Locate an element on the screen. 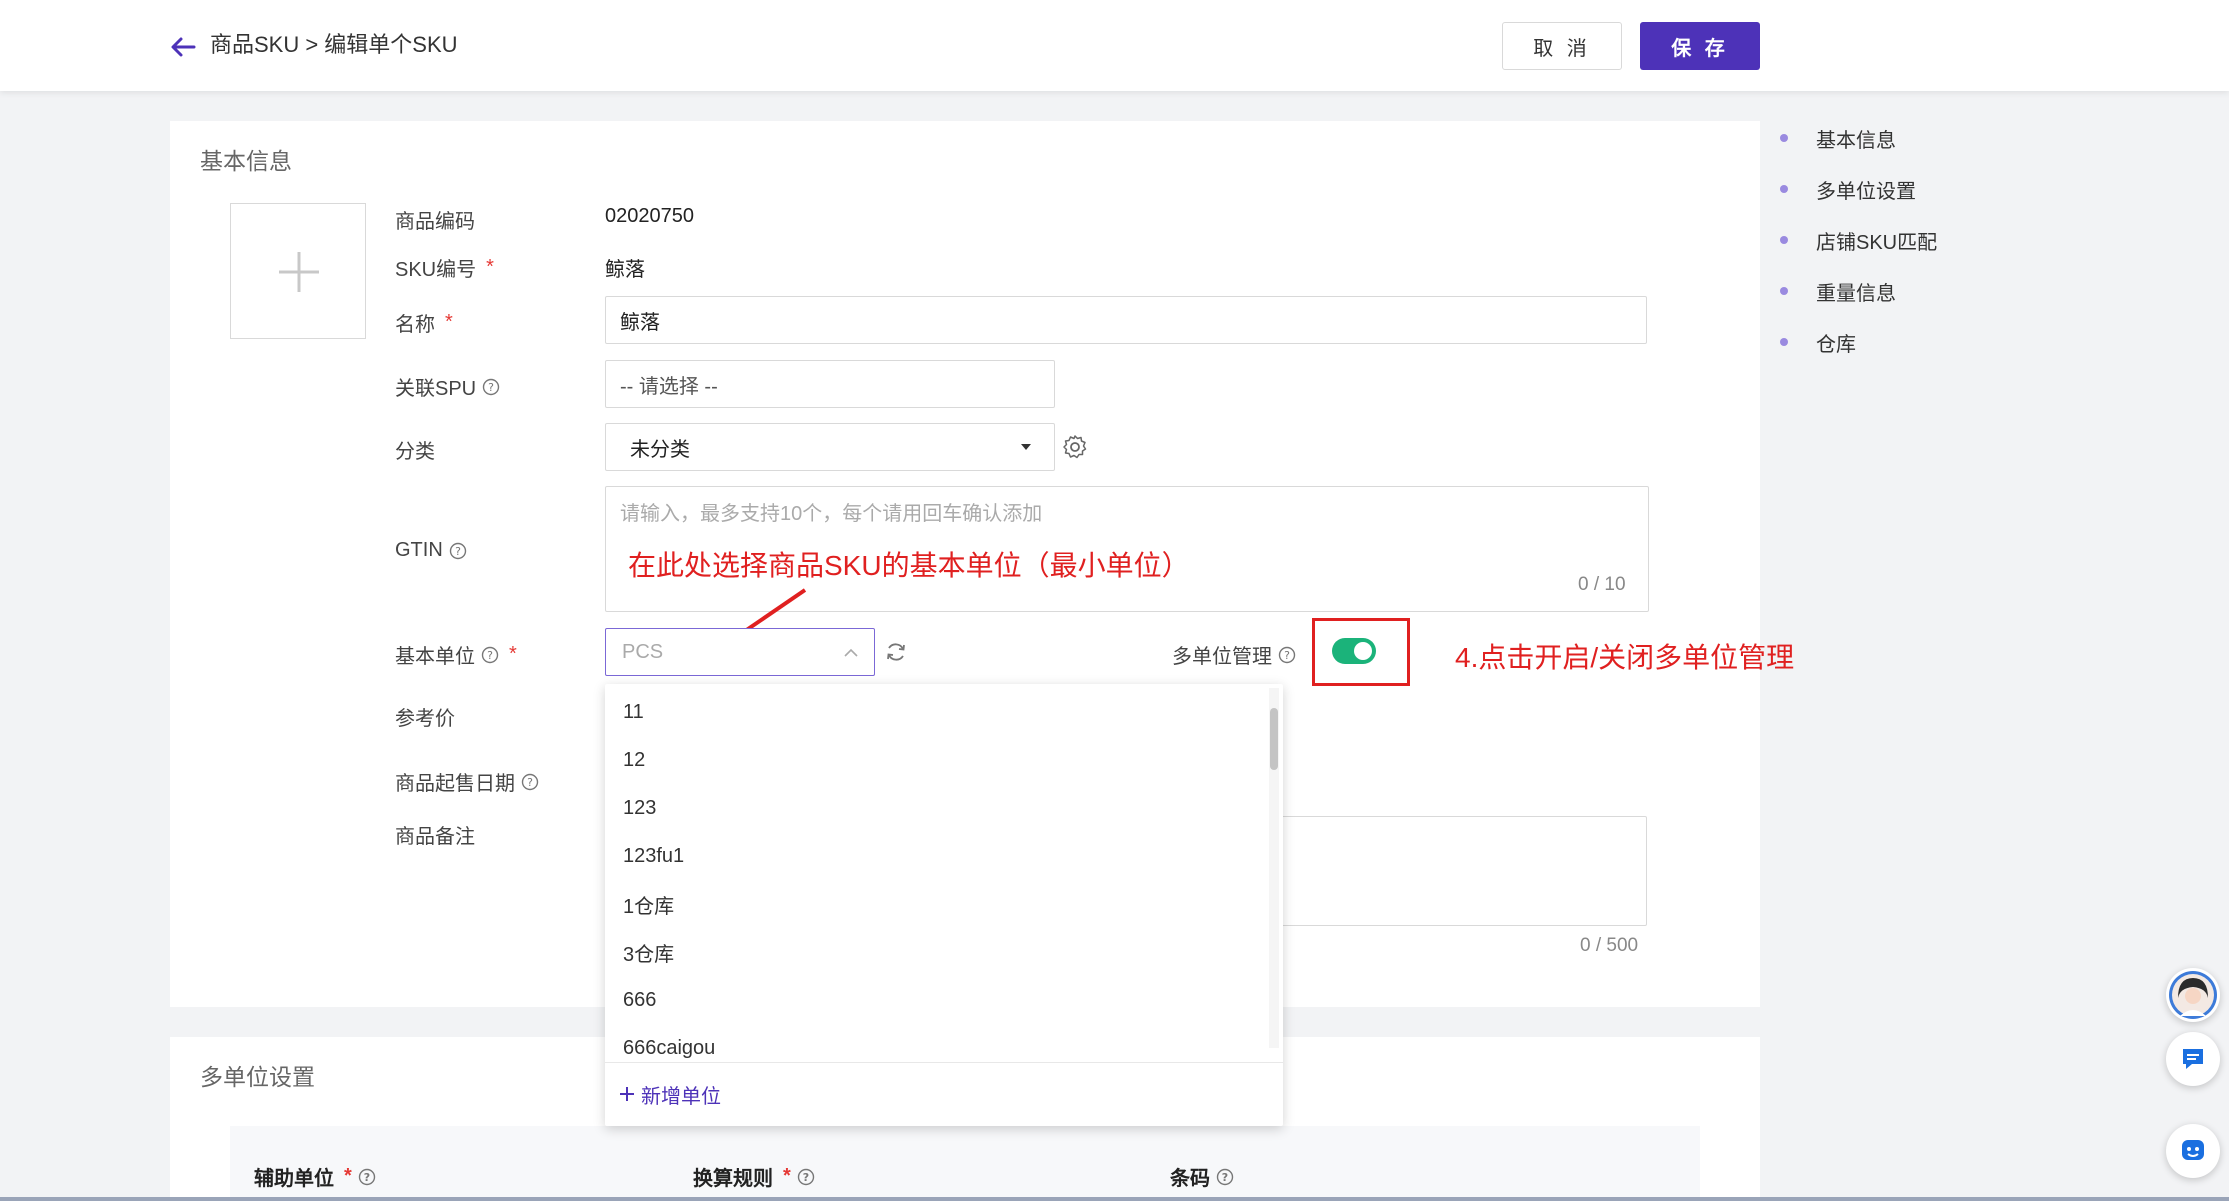  nav-item-warehouse: 仓库 is located at coordinates (1910, 342).